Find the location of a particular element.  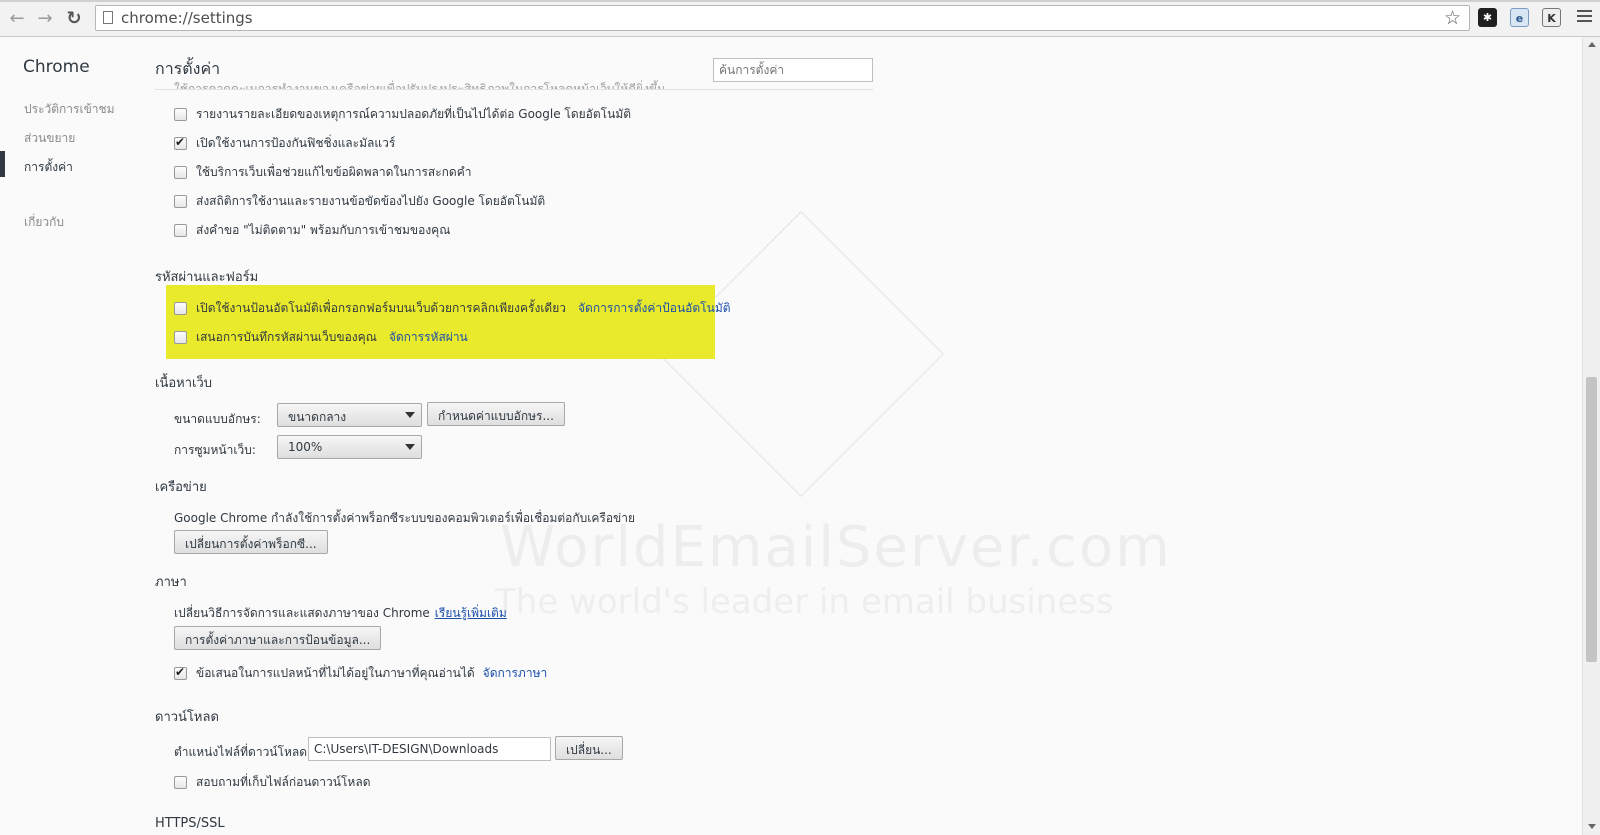

page-zoom-value: 100% is located at coordinates (305, 447).